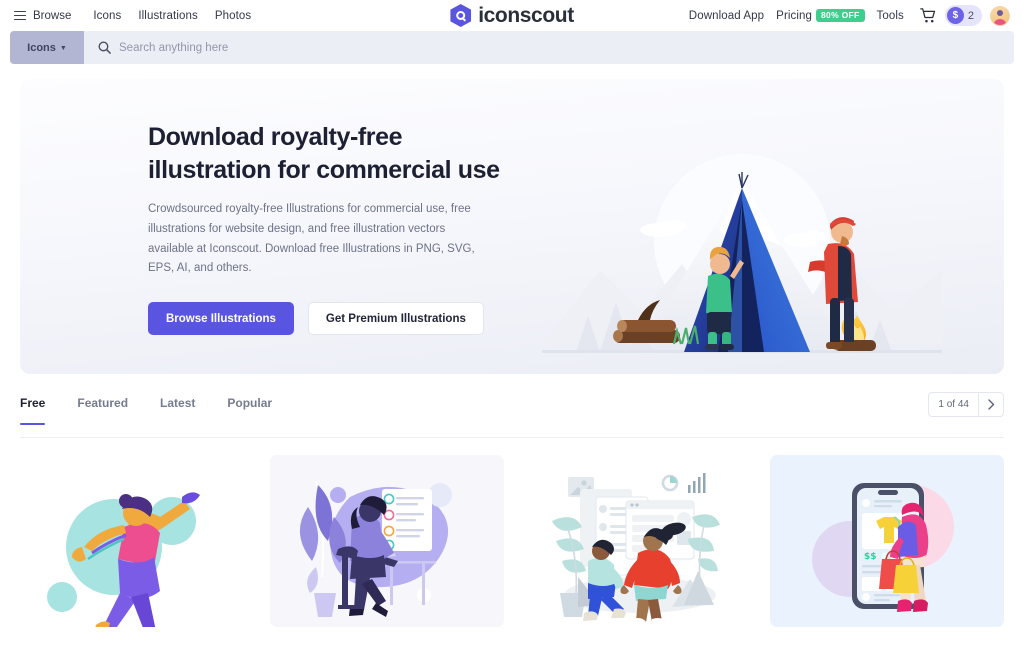 This screenshot has height=649, width=1024. What do you see at coordinates (840, 15) in the screenshot?
I see `pricing-discount-badge: 80% OFF` at bounding box center [840, 15].